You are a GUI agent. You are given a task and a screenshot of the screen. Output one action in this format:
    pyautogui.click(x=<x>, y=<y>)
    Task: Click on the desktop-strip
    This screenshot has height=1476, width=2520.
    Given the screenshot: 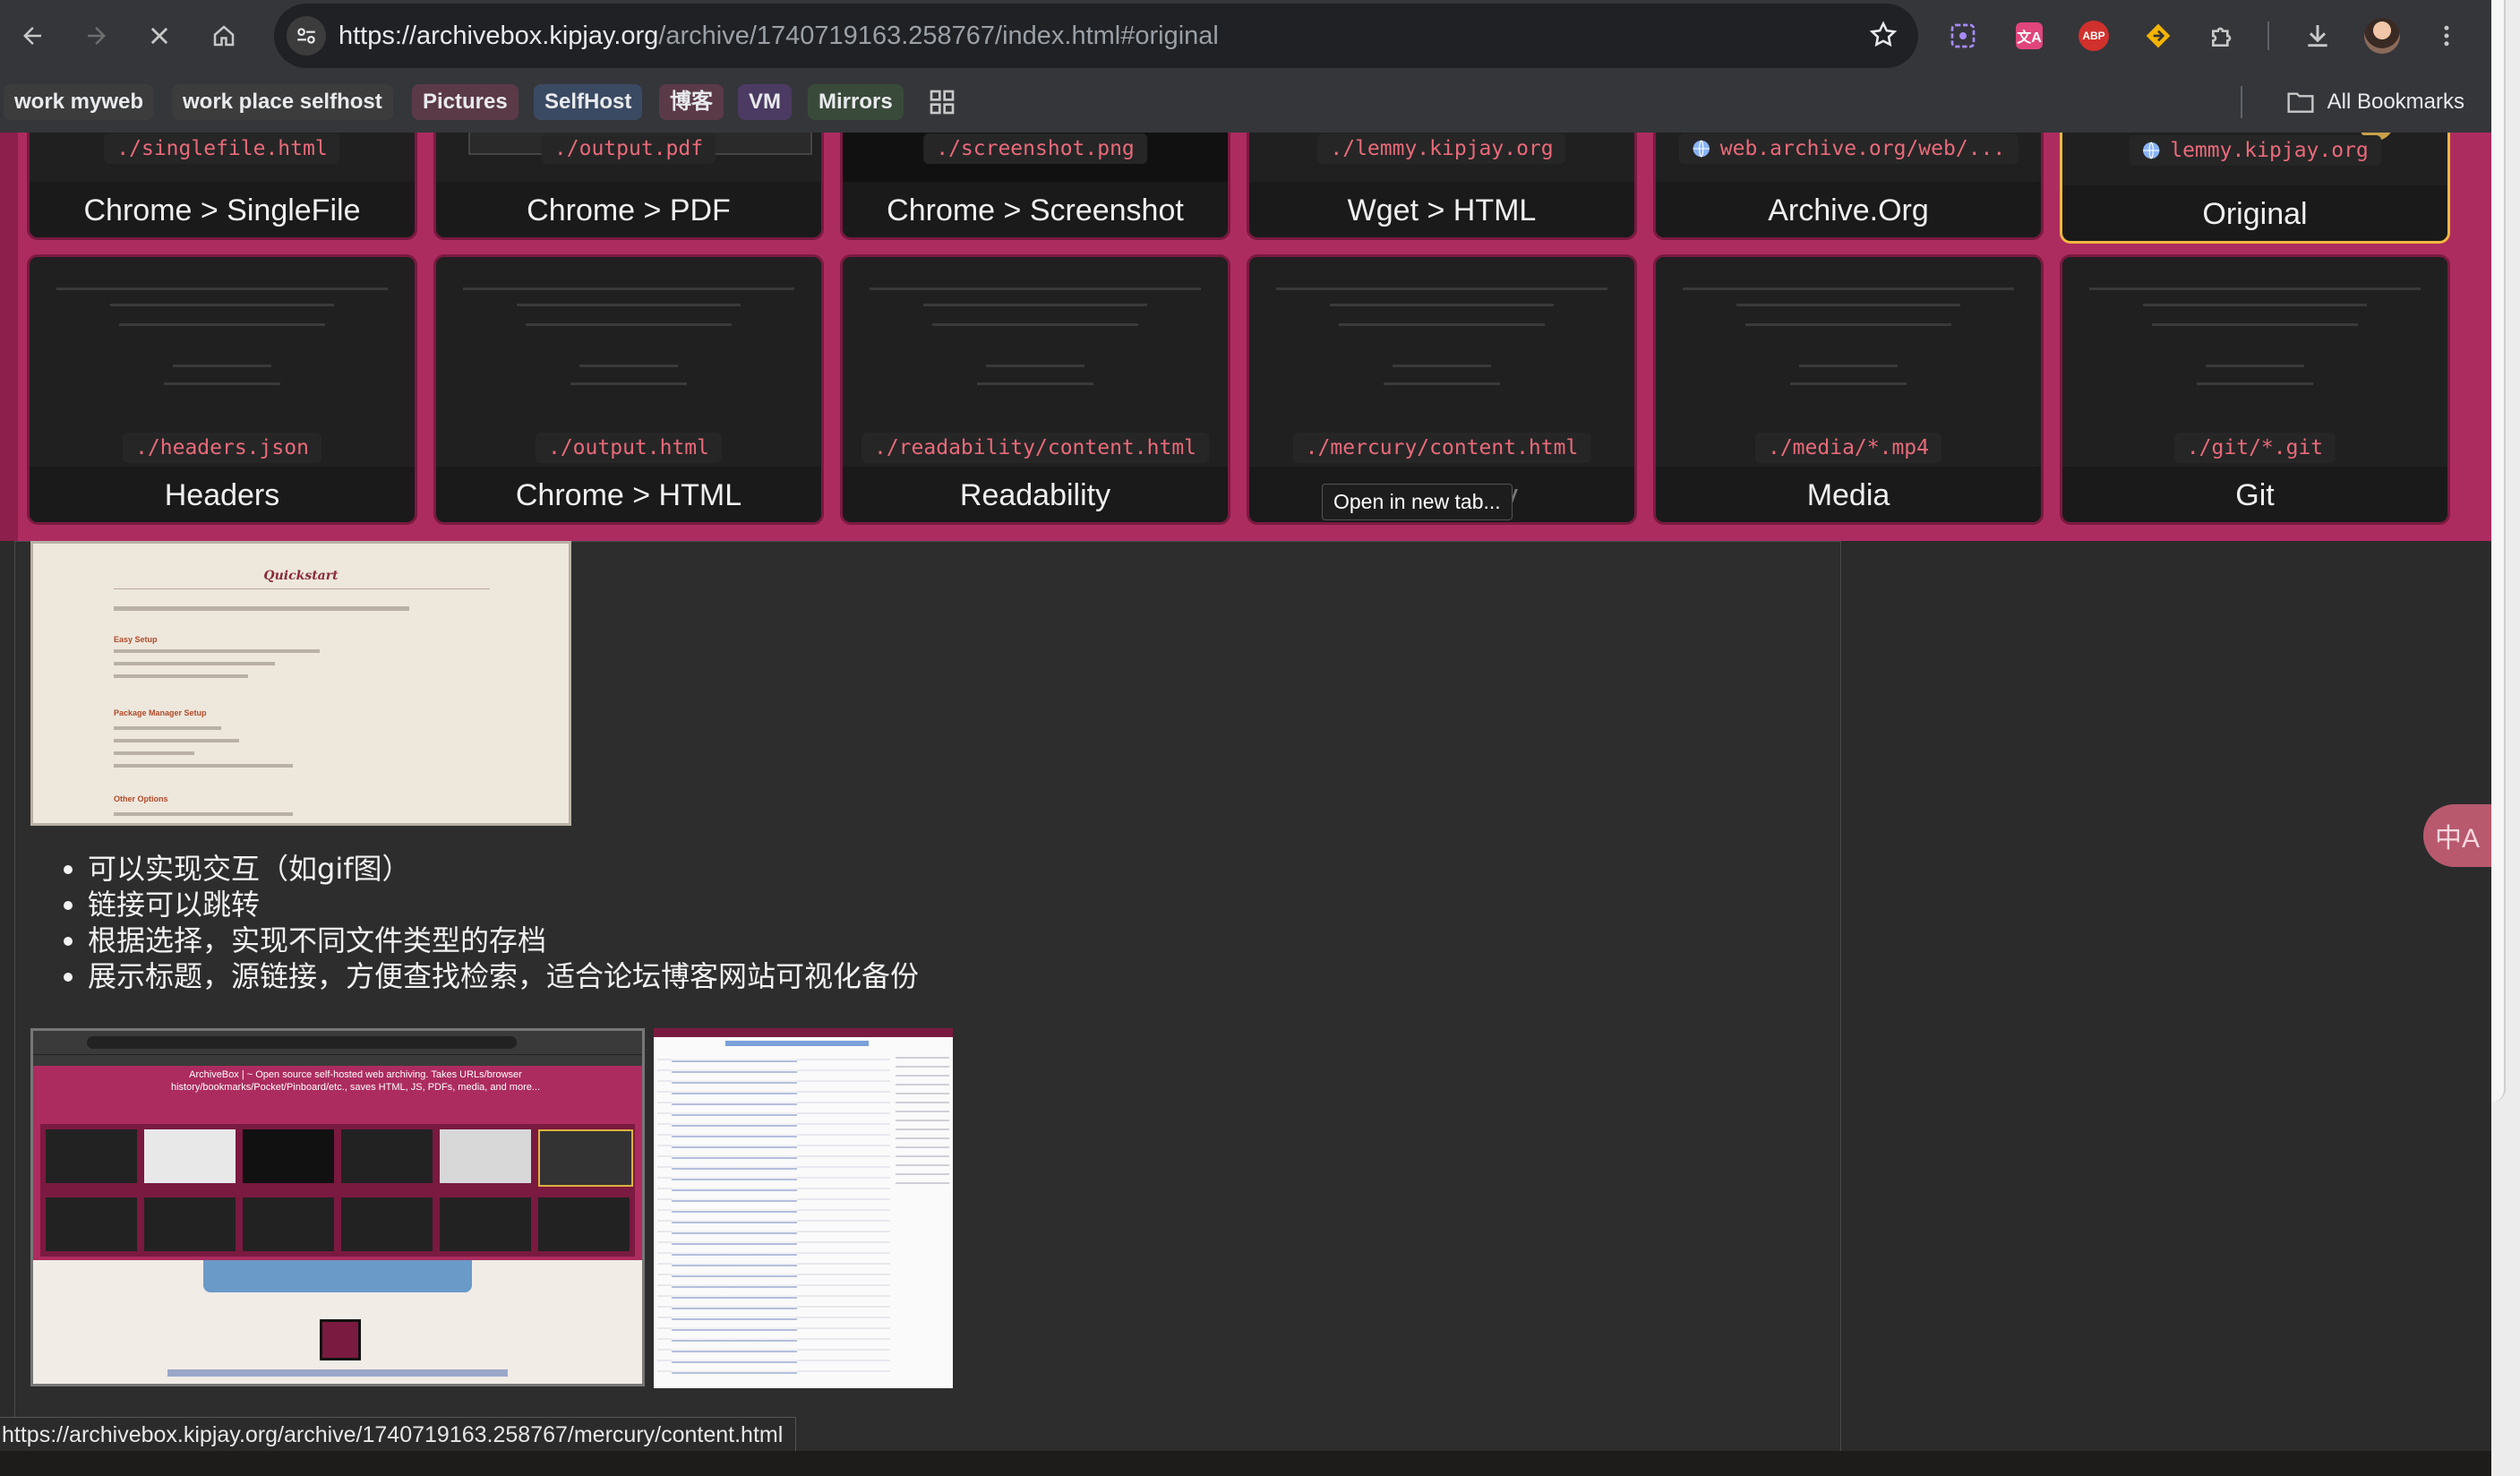 What is the action you would take?
    pyautogui.click(x=1245, y=1464)
    